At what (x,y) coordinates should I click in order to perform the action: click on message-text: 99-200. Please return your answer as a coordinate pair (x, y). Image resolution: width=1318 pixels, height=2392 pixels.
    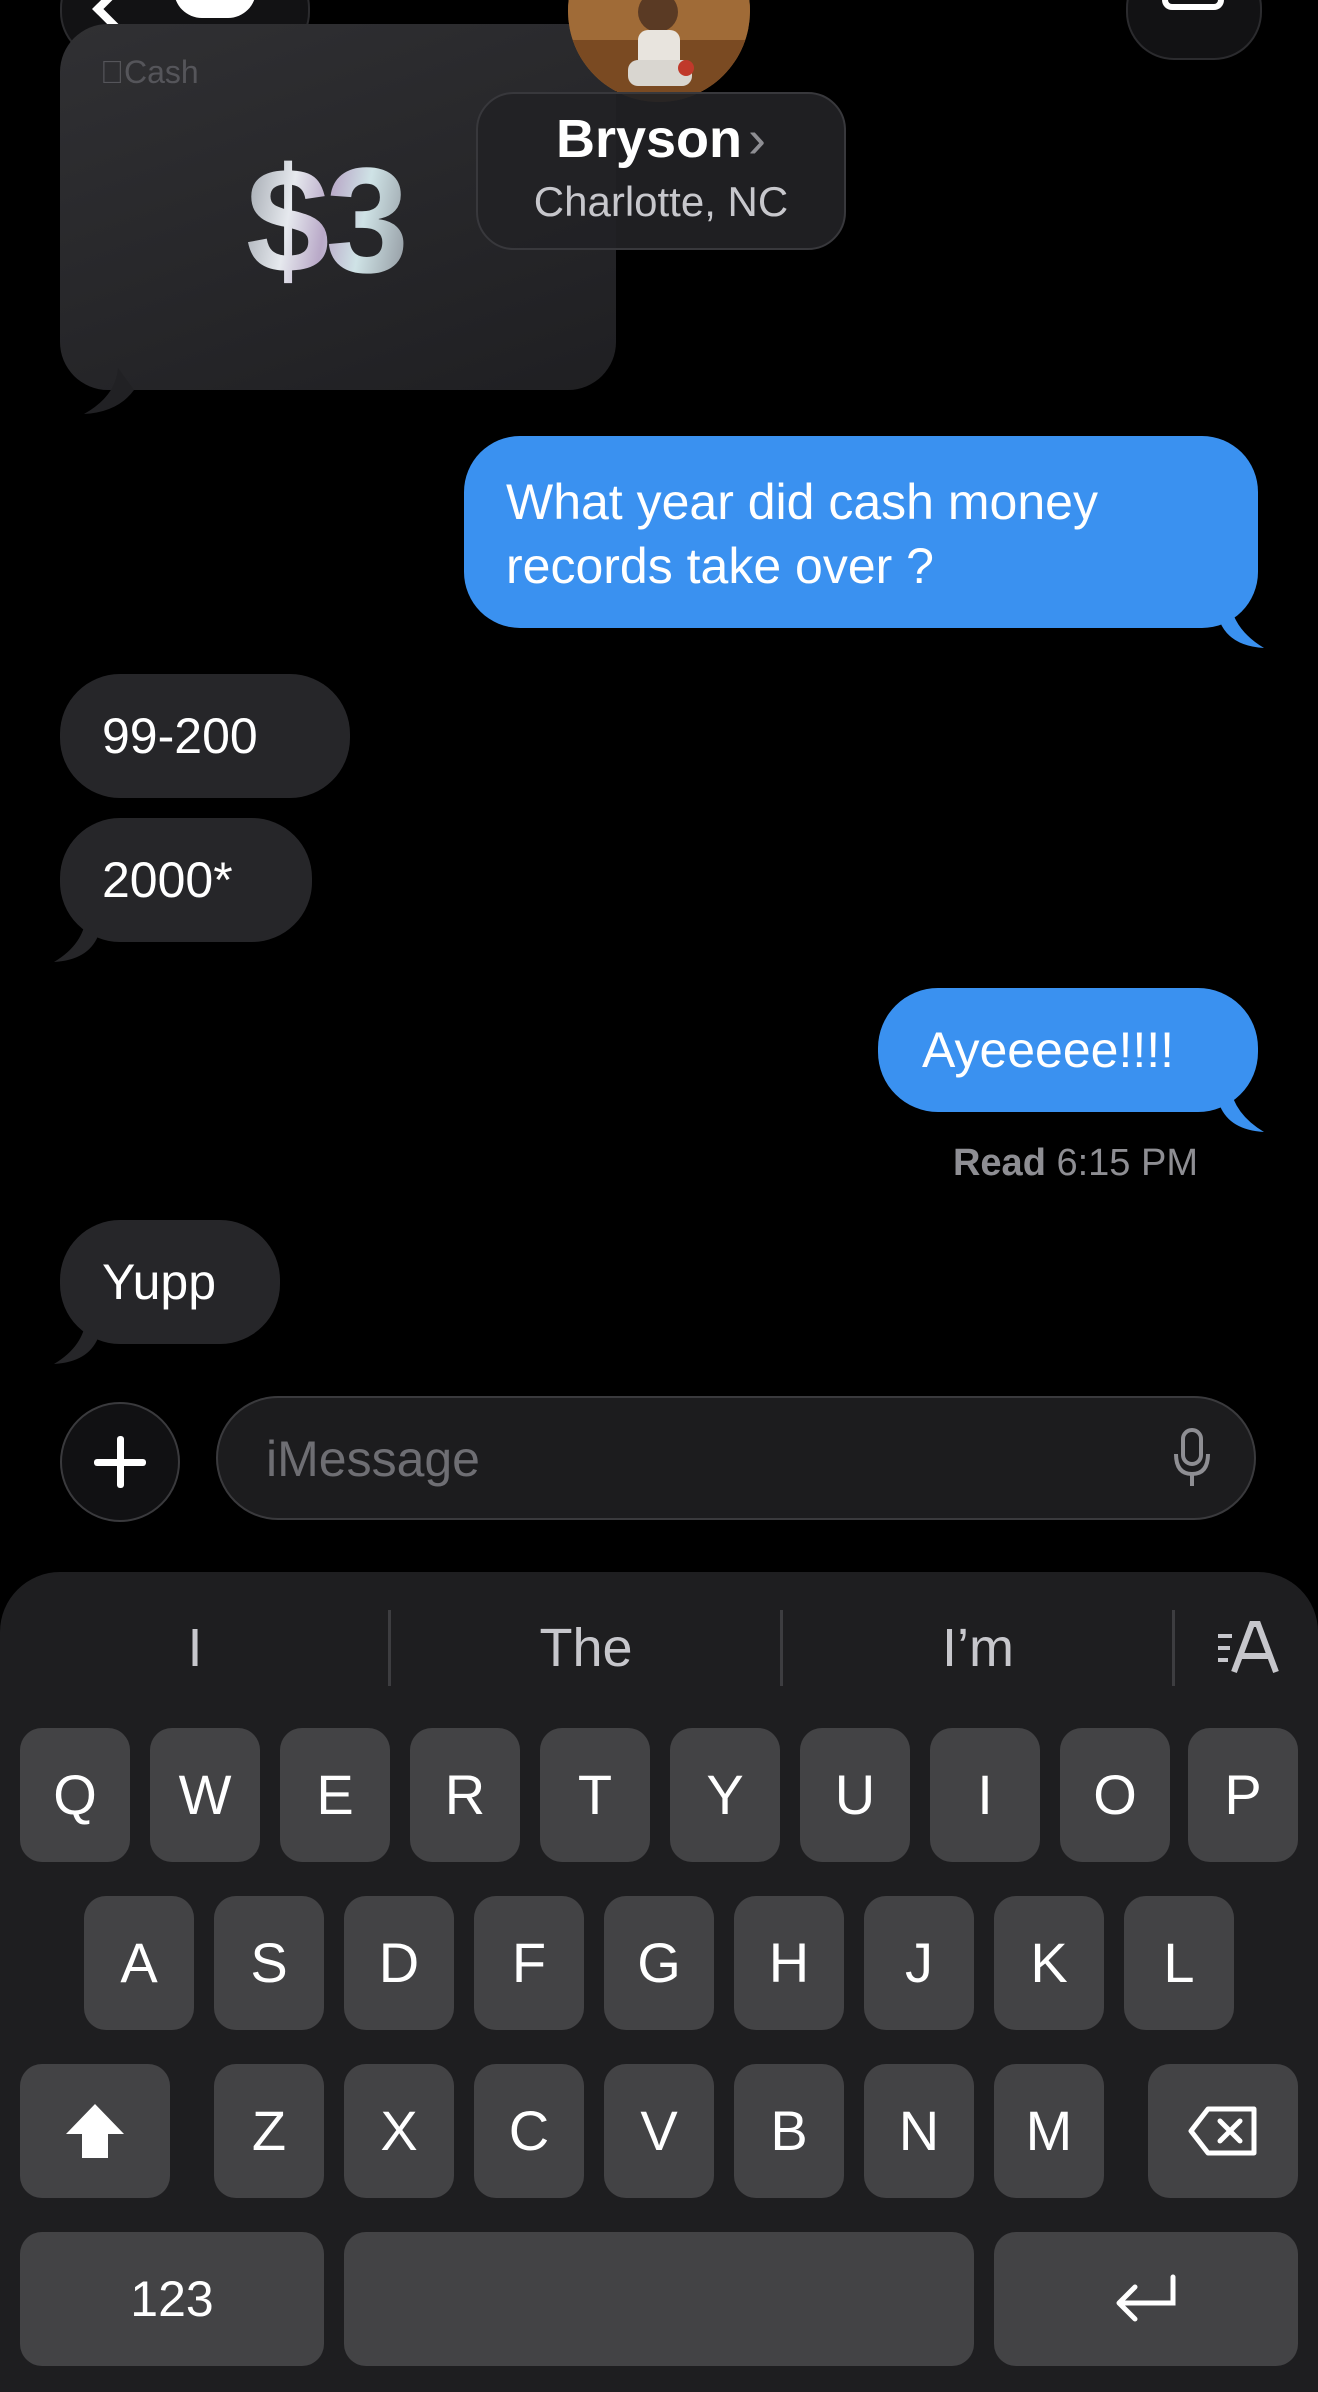
    Looking at the image, I should click on (180, 736).